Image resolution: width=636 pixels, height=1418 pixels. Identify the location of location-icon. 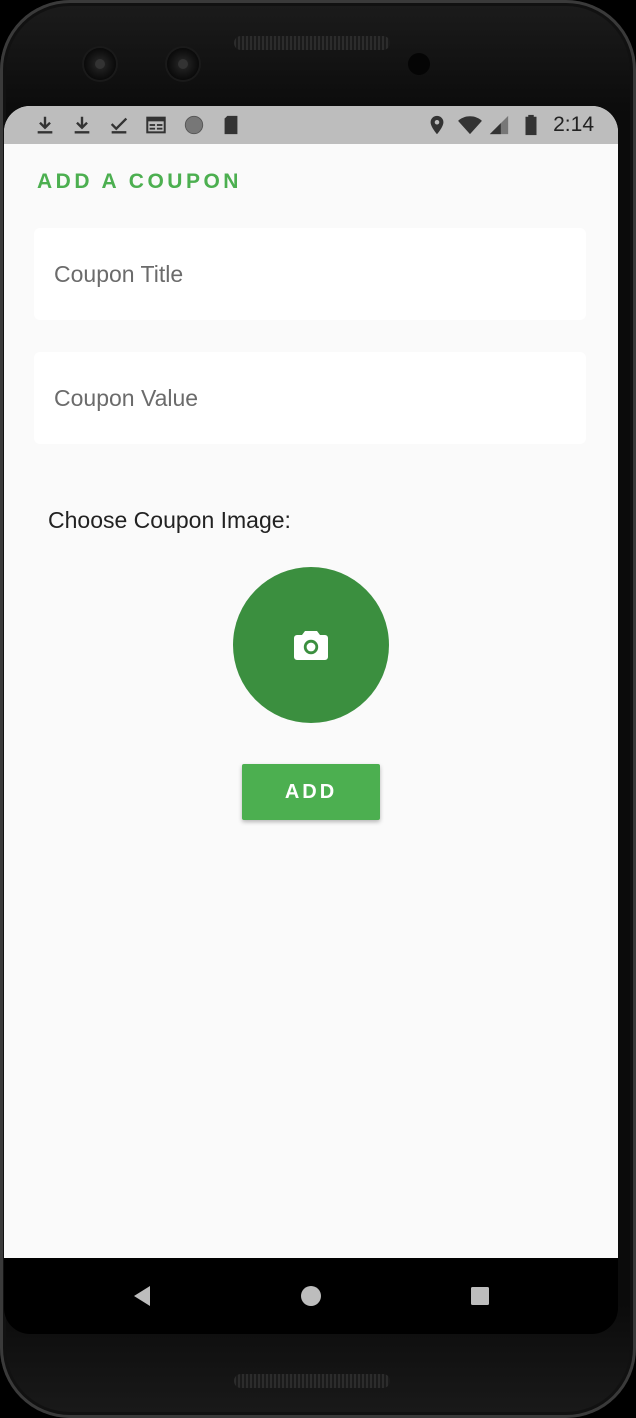
(437, 125).